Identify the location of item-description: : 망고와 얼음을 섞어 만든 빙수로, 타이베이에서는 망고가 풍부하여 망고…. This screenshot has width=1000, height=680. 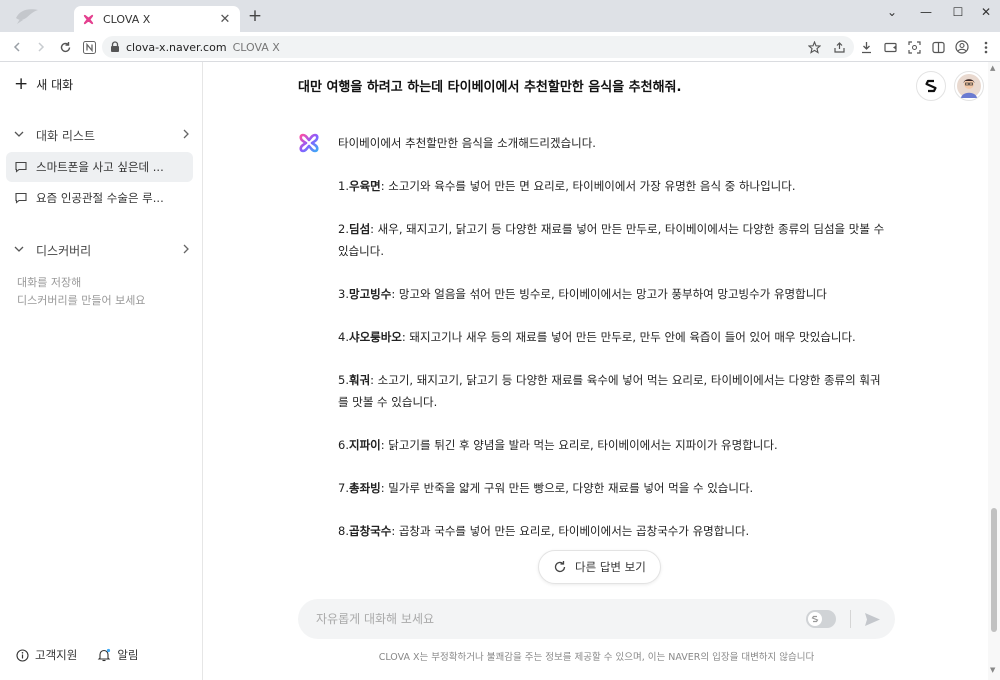
(609, 294).